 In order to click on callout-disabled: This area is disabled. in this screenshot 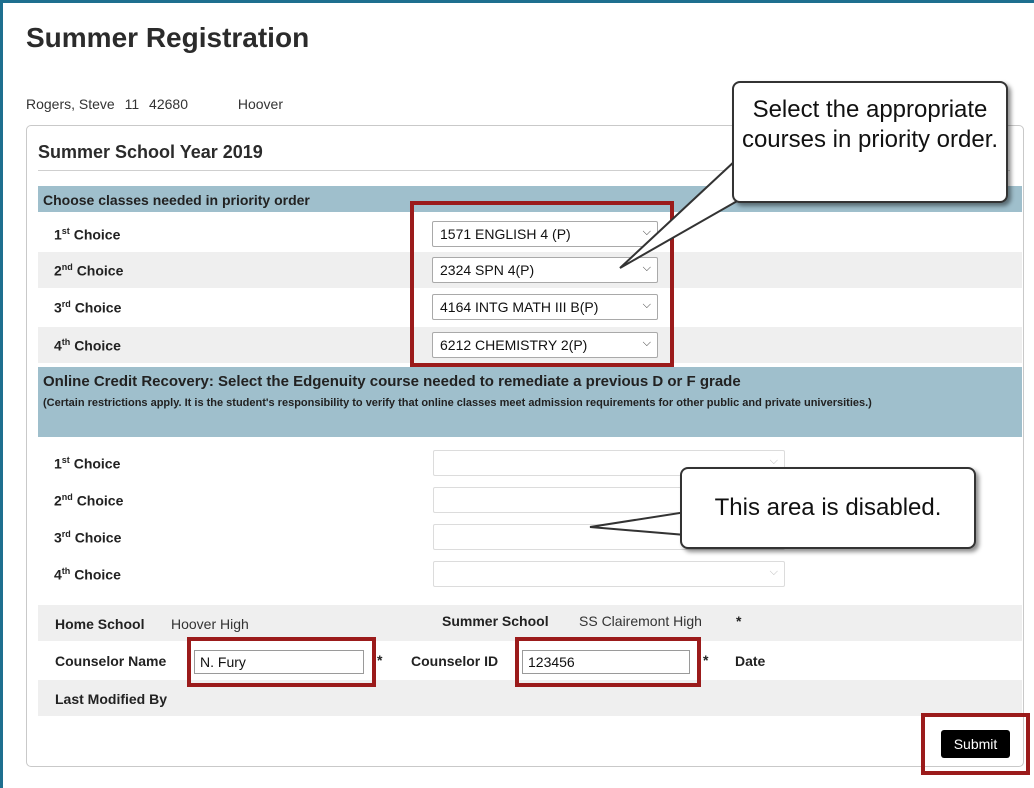, I will do `click(828, 508)`.